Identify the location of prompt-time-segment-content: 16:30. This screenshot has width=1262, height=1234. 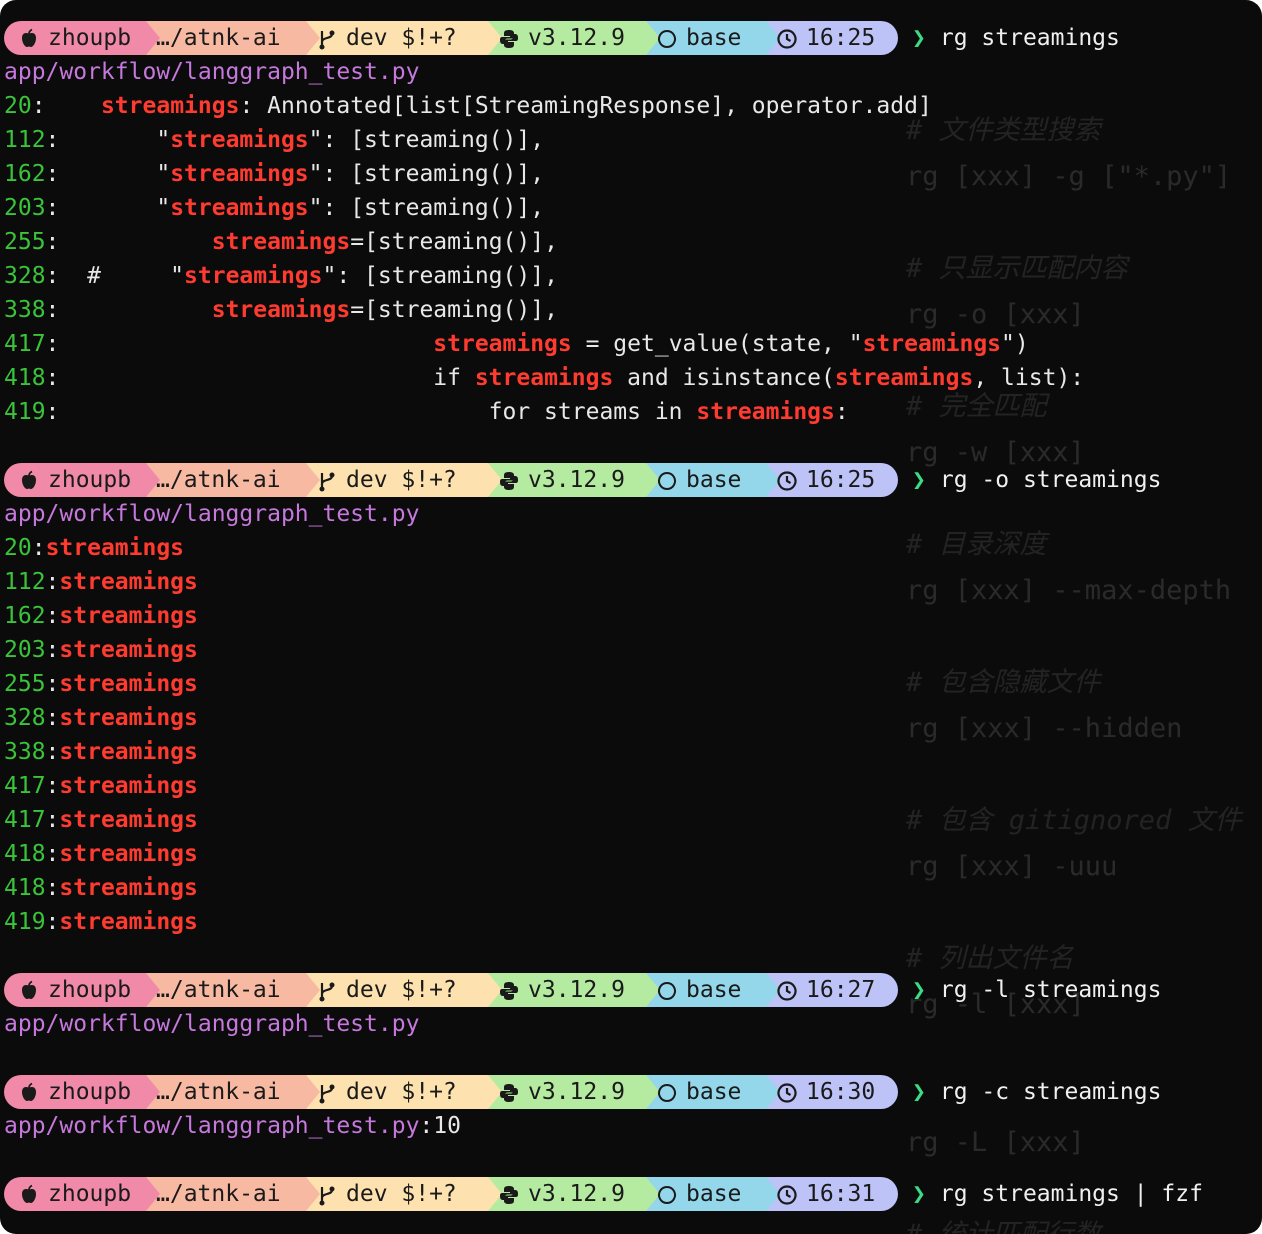
(825, 1092).